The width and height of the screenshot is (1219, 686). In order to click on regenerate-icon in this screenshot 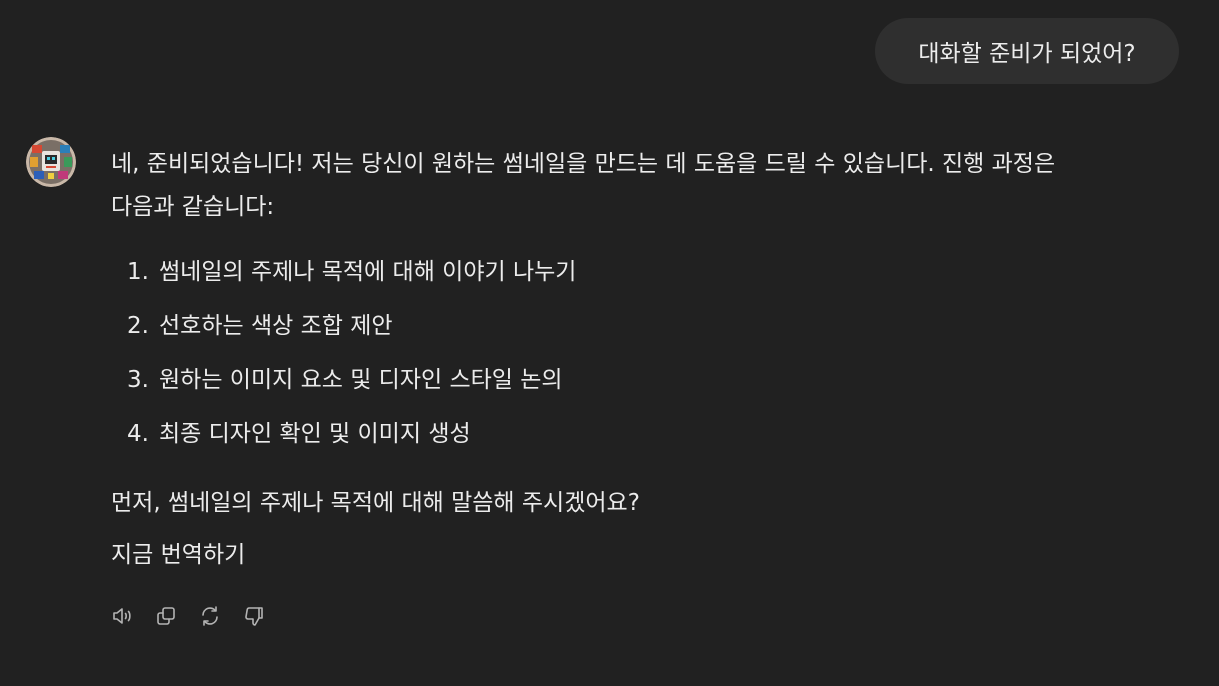, I will do `click(210, 616)`.